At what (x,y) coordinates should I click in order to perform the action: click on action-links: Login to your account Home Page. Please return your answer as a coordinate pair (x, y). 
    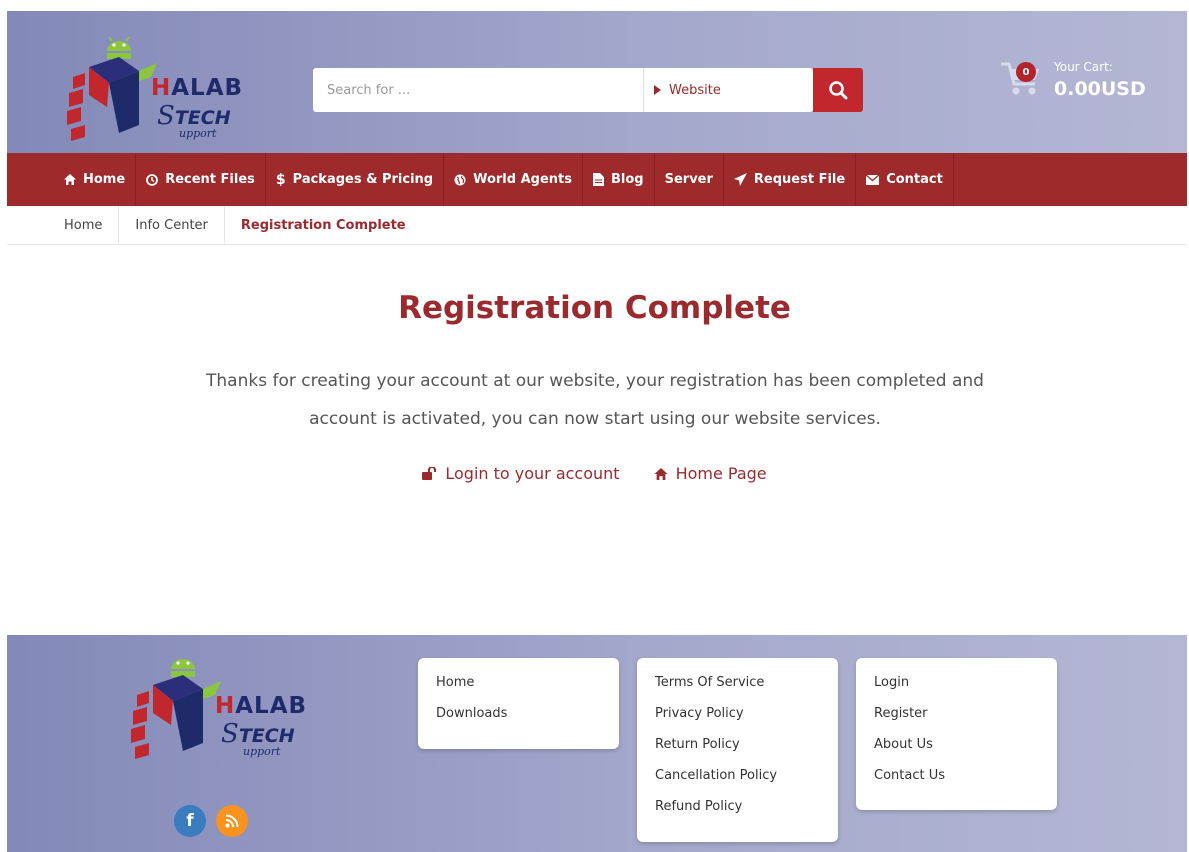
    Looking at the image, I should click on (594, 473).